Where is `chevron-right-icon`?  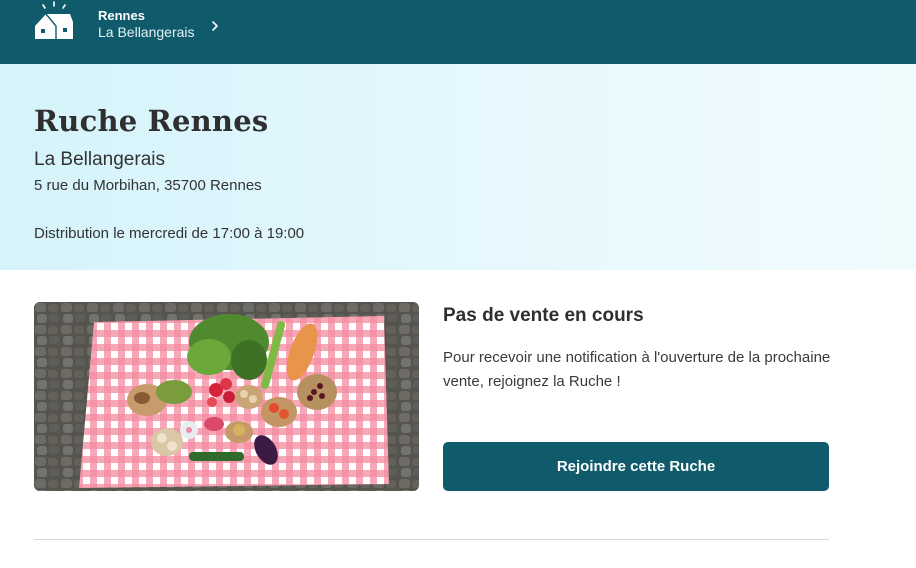
chevron-right-icon is located at coordinates (214, 26).